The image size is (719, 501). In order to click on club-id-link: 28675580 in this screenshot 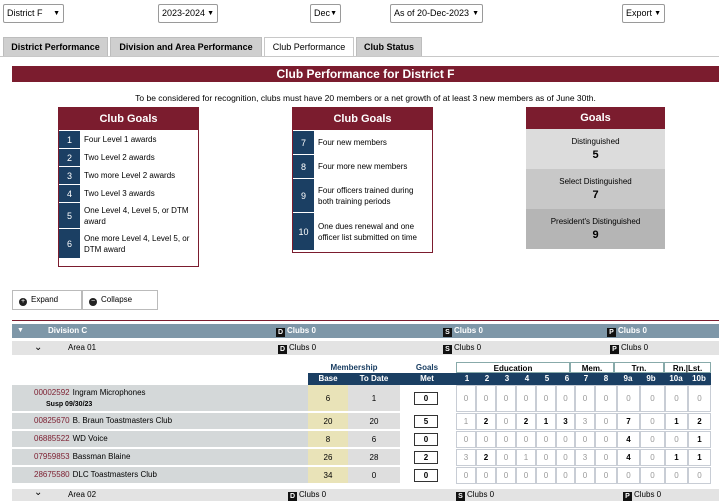, I will do `click(52, 474)`.